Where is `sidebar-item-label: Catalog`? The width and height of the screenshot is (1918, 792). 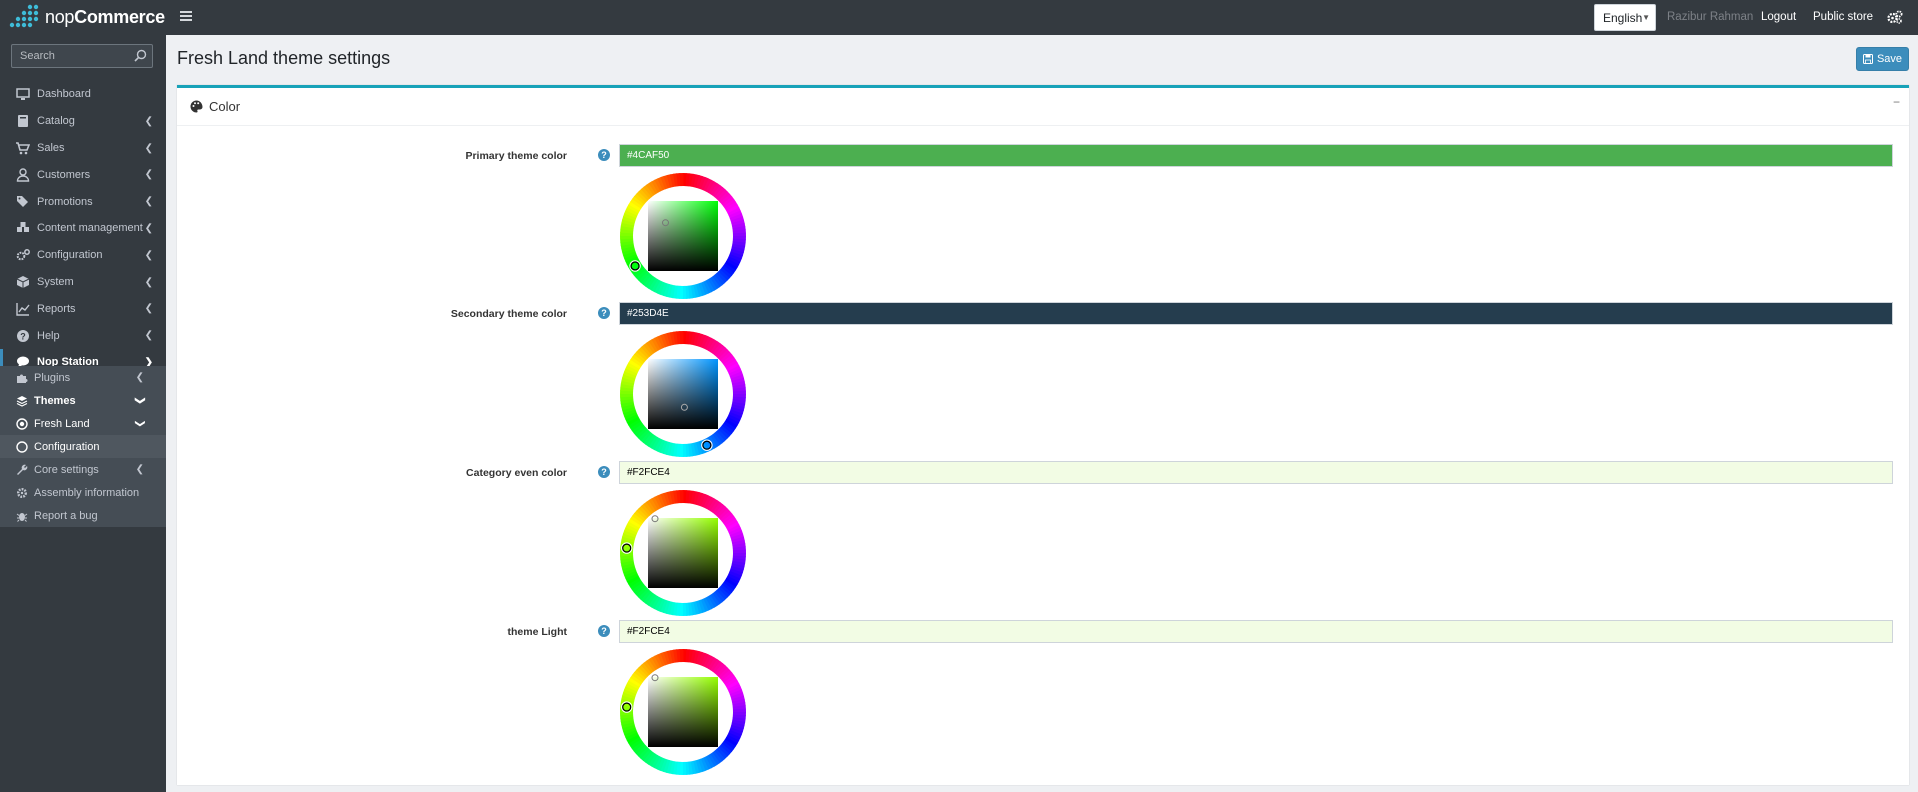
sidebar-item-label: Catalog is located at coordinates (56, 121).